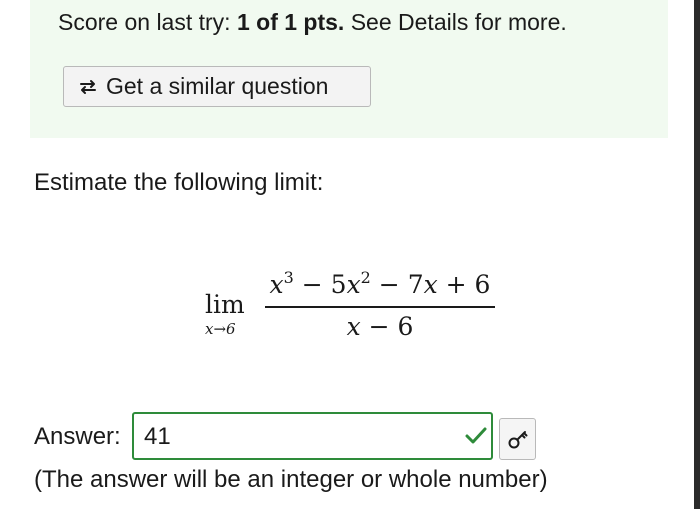  Describe the element at coordinates (88, 86) in the screenshot. I see `swap-arrows-icon` at that location.